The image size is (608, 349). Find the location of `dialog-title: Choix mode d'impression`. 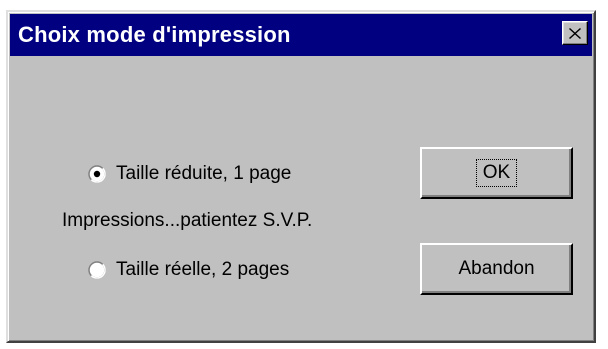

dialog-title: Choix mode d'impression is located at coordinates (154, 34).